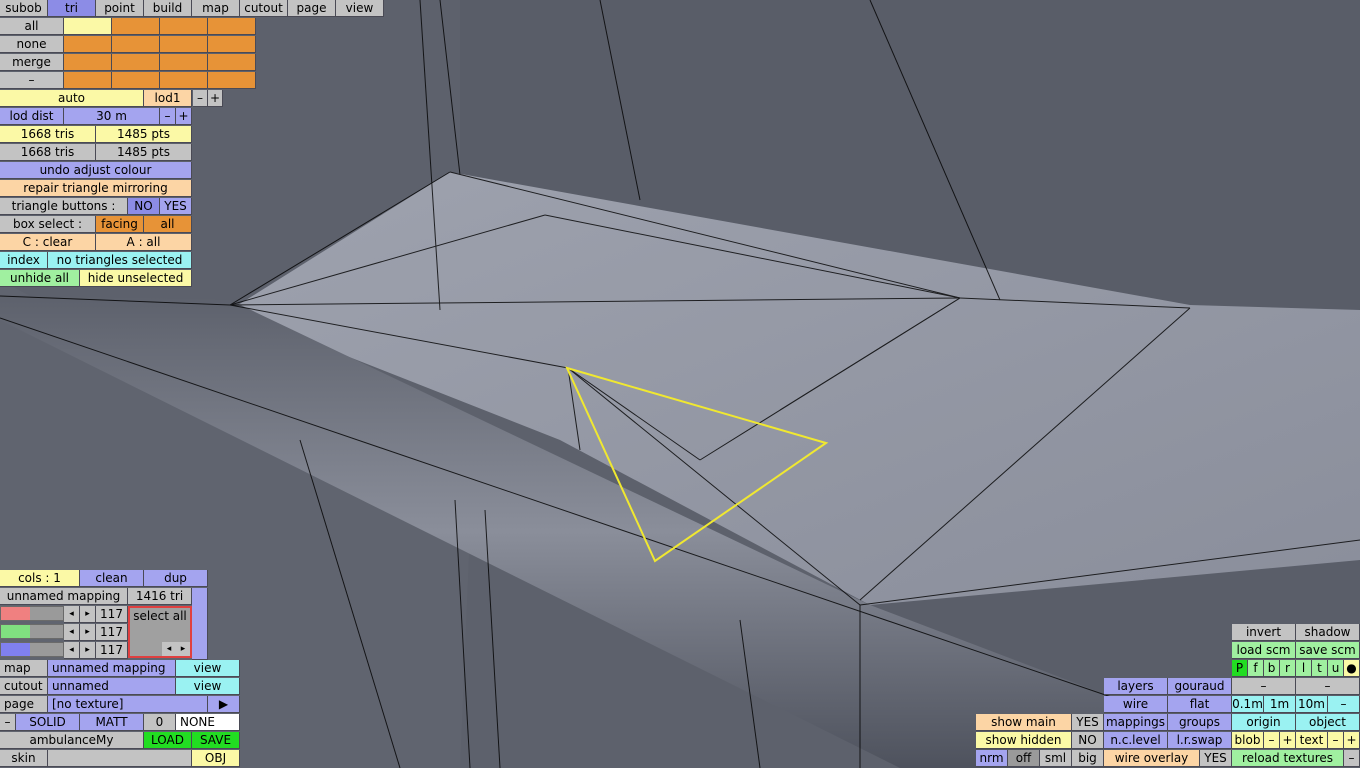  What do you see at coordinates (1328, 722) in the screenshot?
I see `object-button: object` at bounding box center [1328, 722].